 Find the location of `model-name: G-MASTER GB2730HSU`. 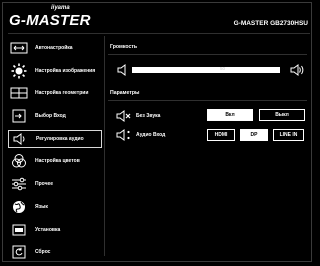

model-name: G-MASTER GB2730HSU is located at coordinates (270, 23).